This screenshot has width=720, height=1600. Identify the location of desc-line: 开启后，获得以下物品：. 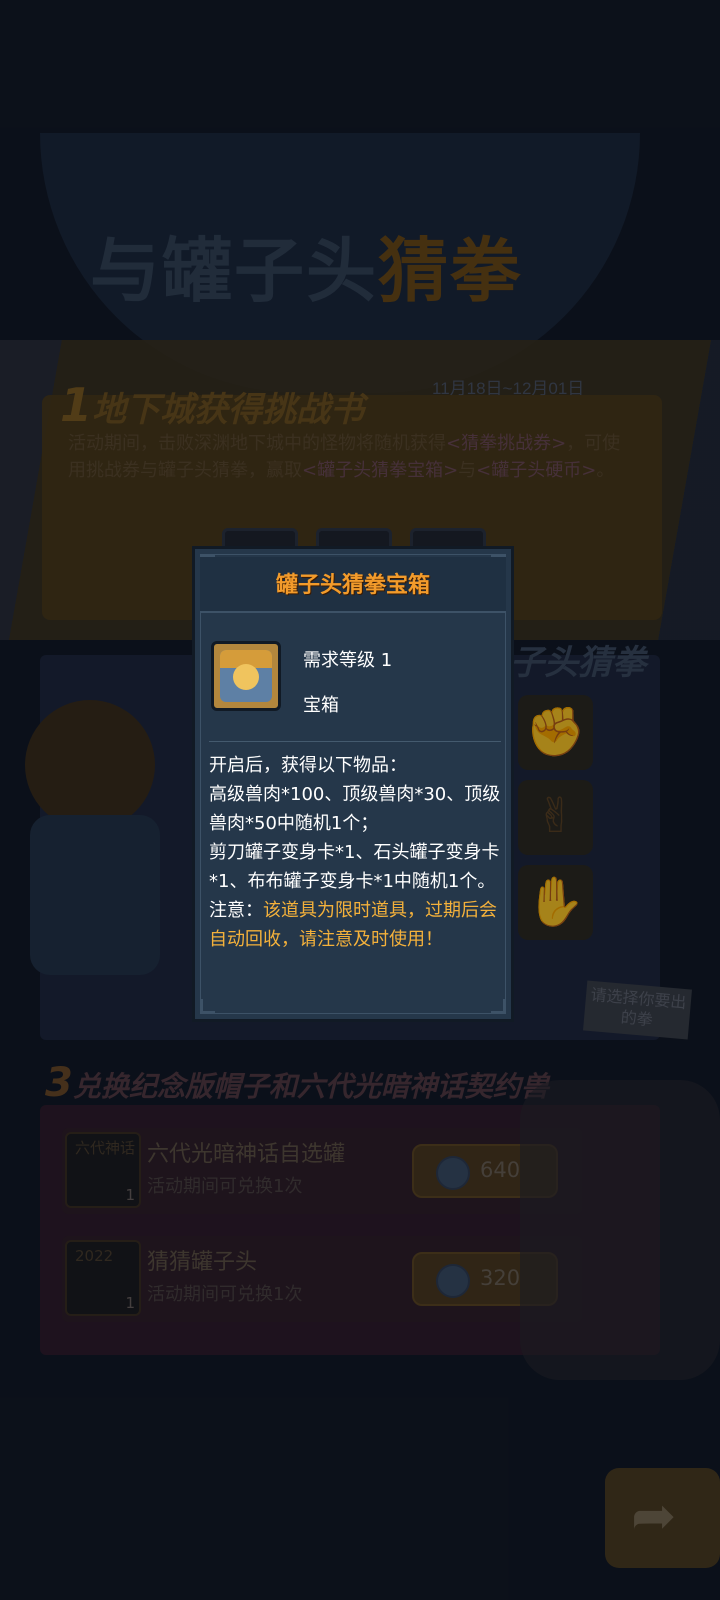
(308, 765).